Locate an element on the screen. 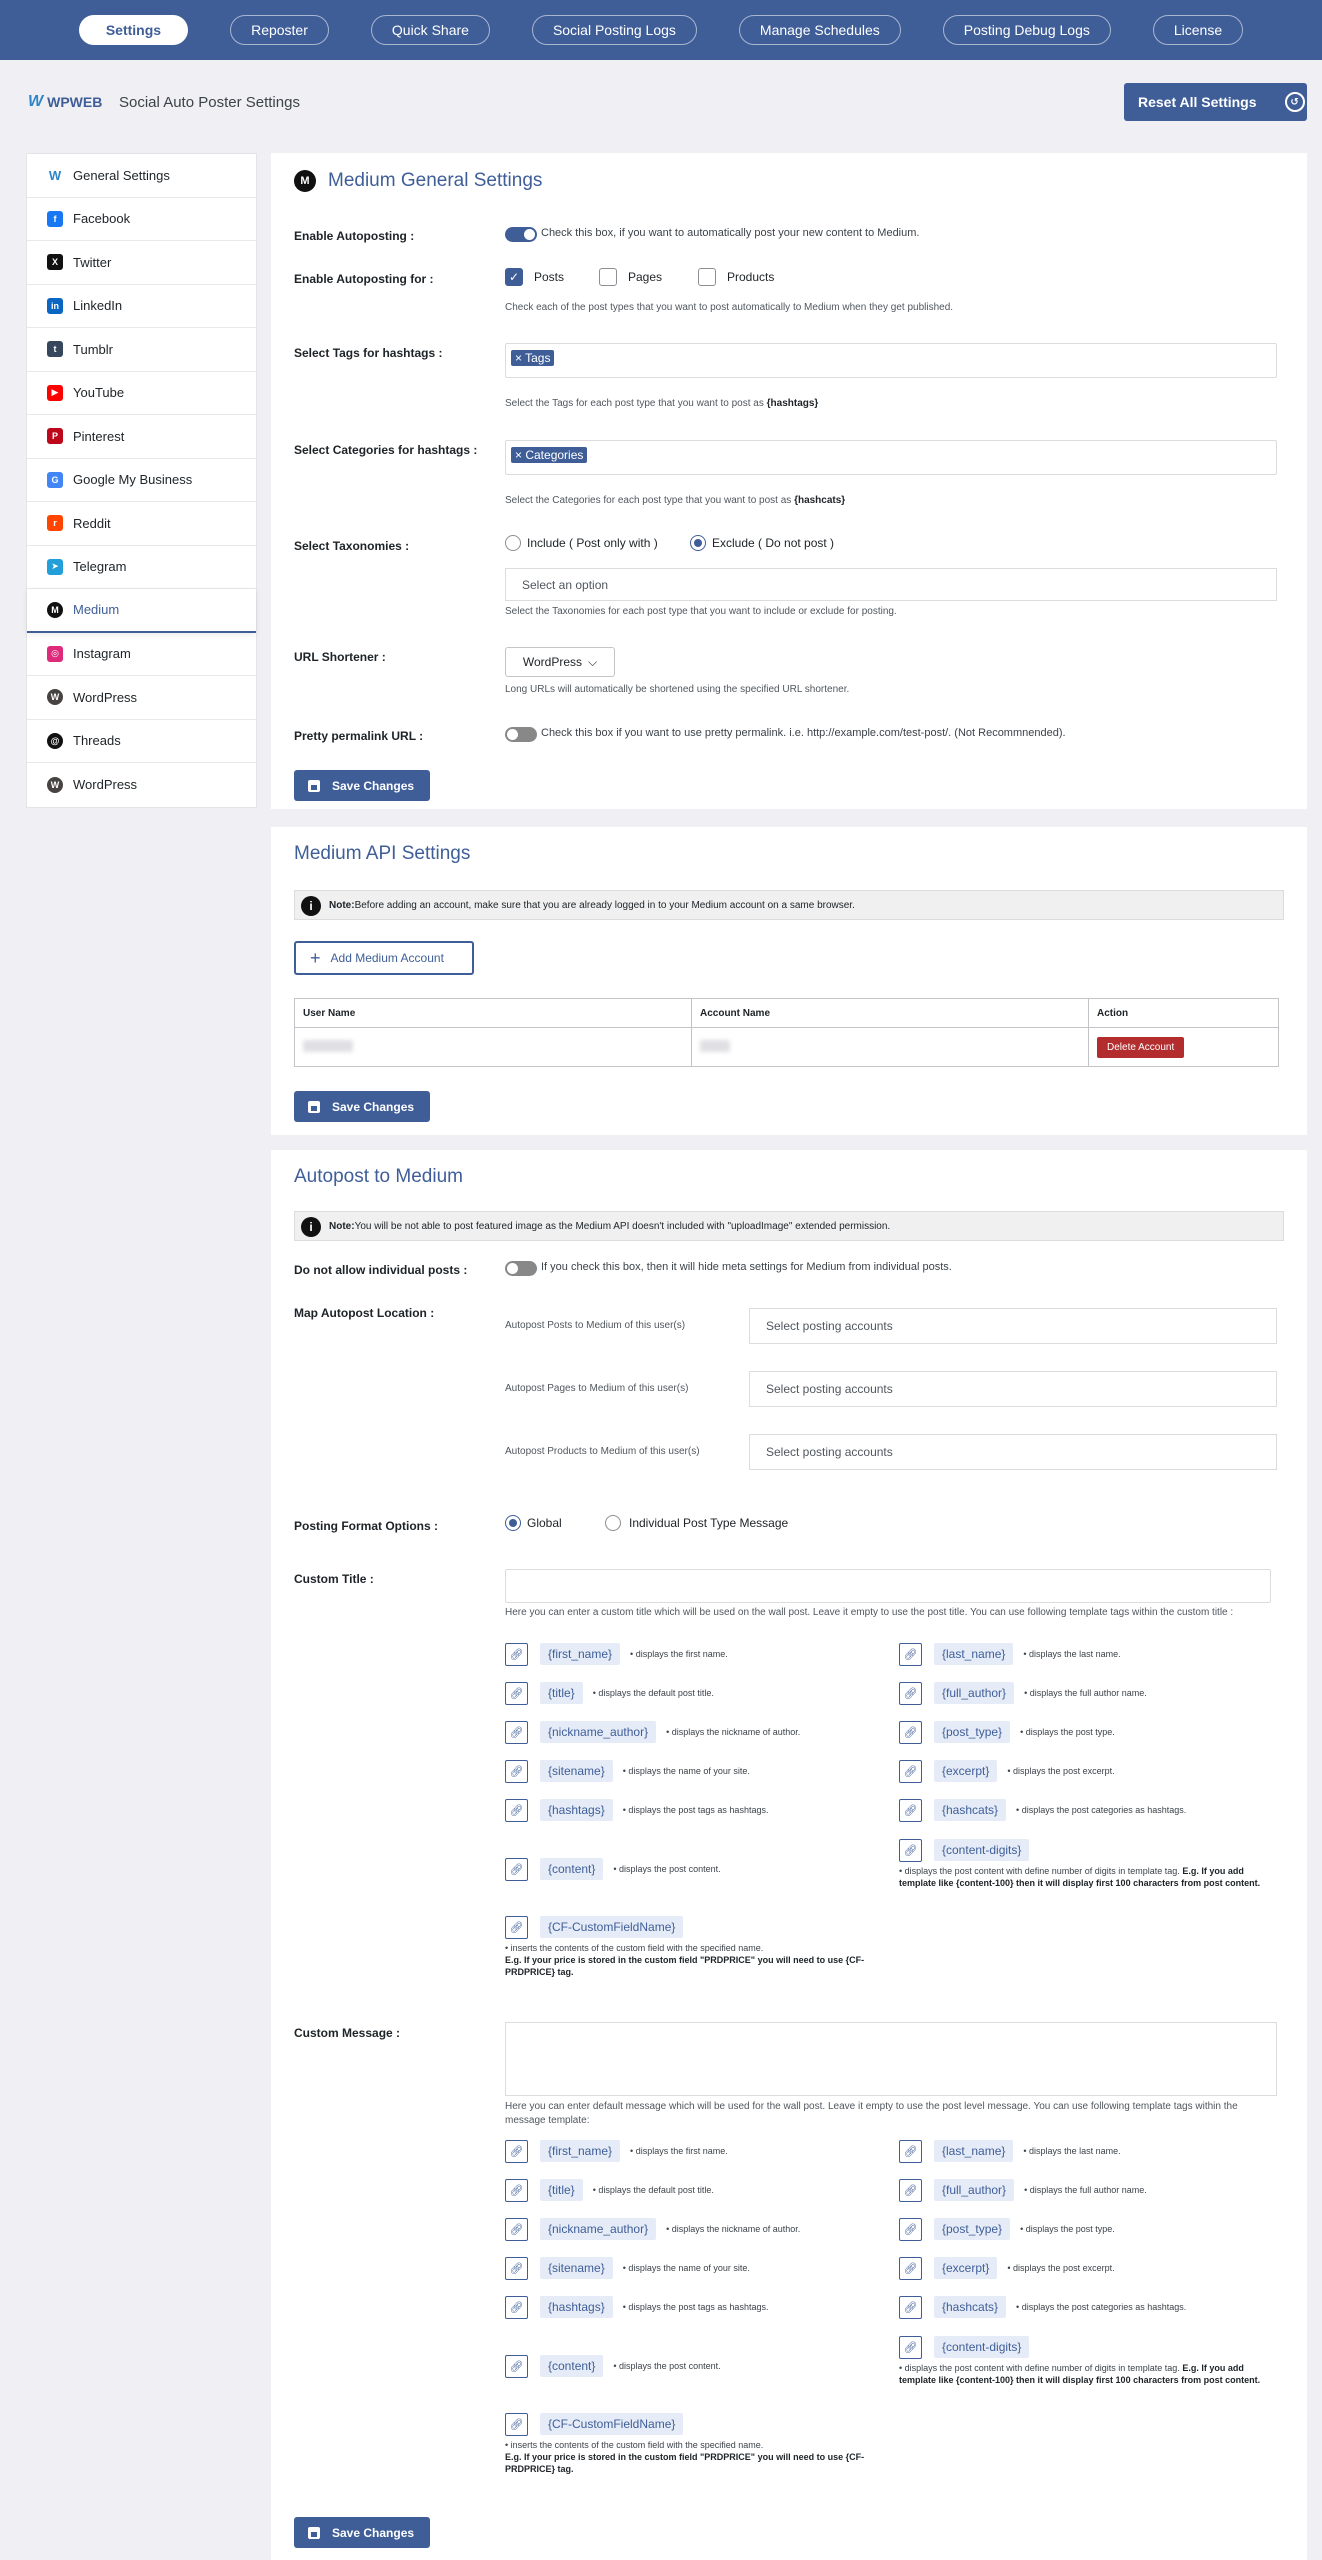  tags-select: × Tags is located at coordinates (891, 360).